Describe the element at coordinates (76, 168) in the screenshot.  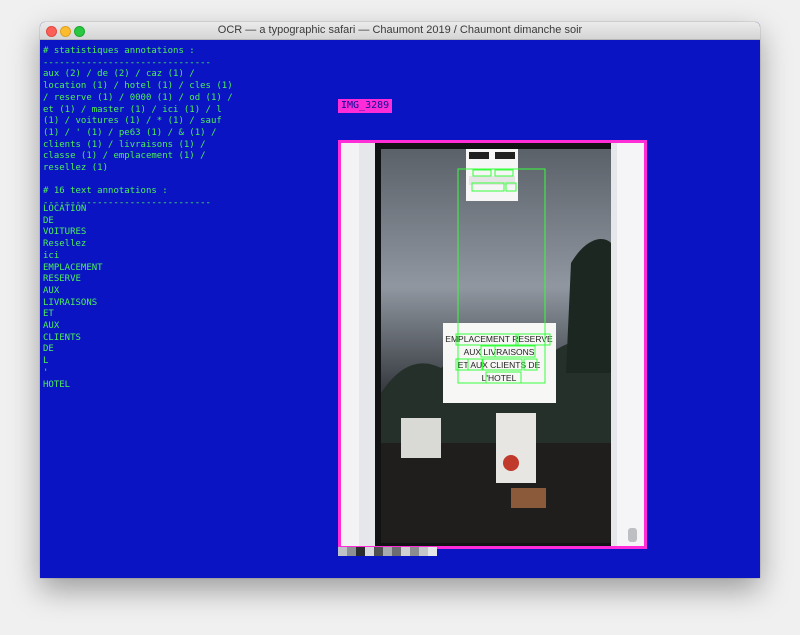
I see `stats-line: resellez (1)` at that location.